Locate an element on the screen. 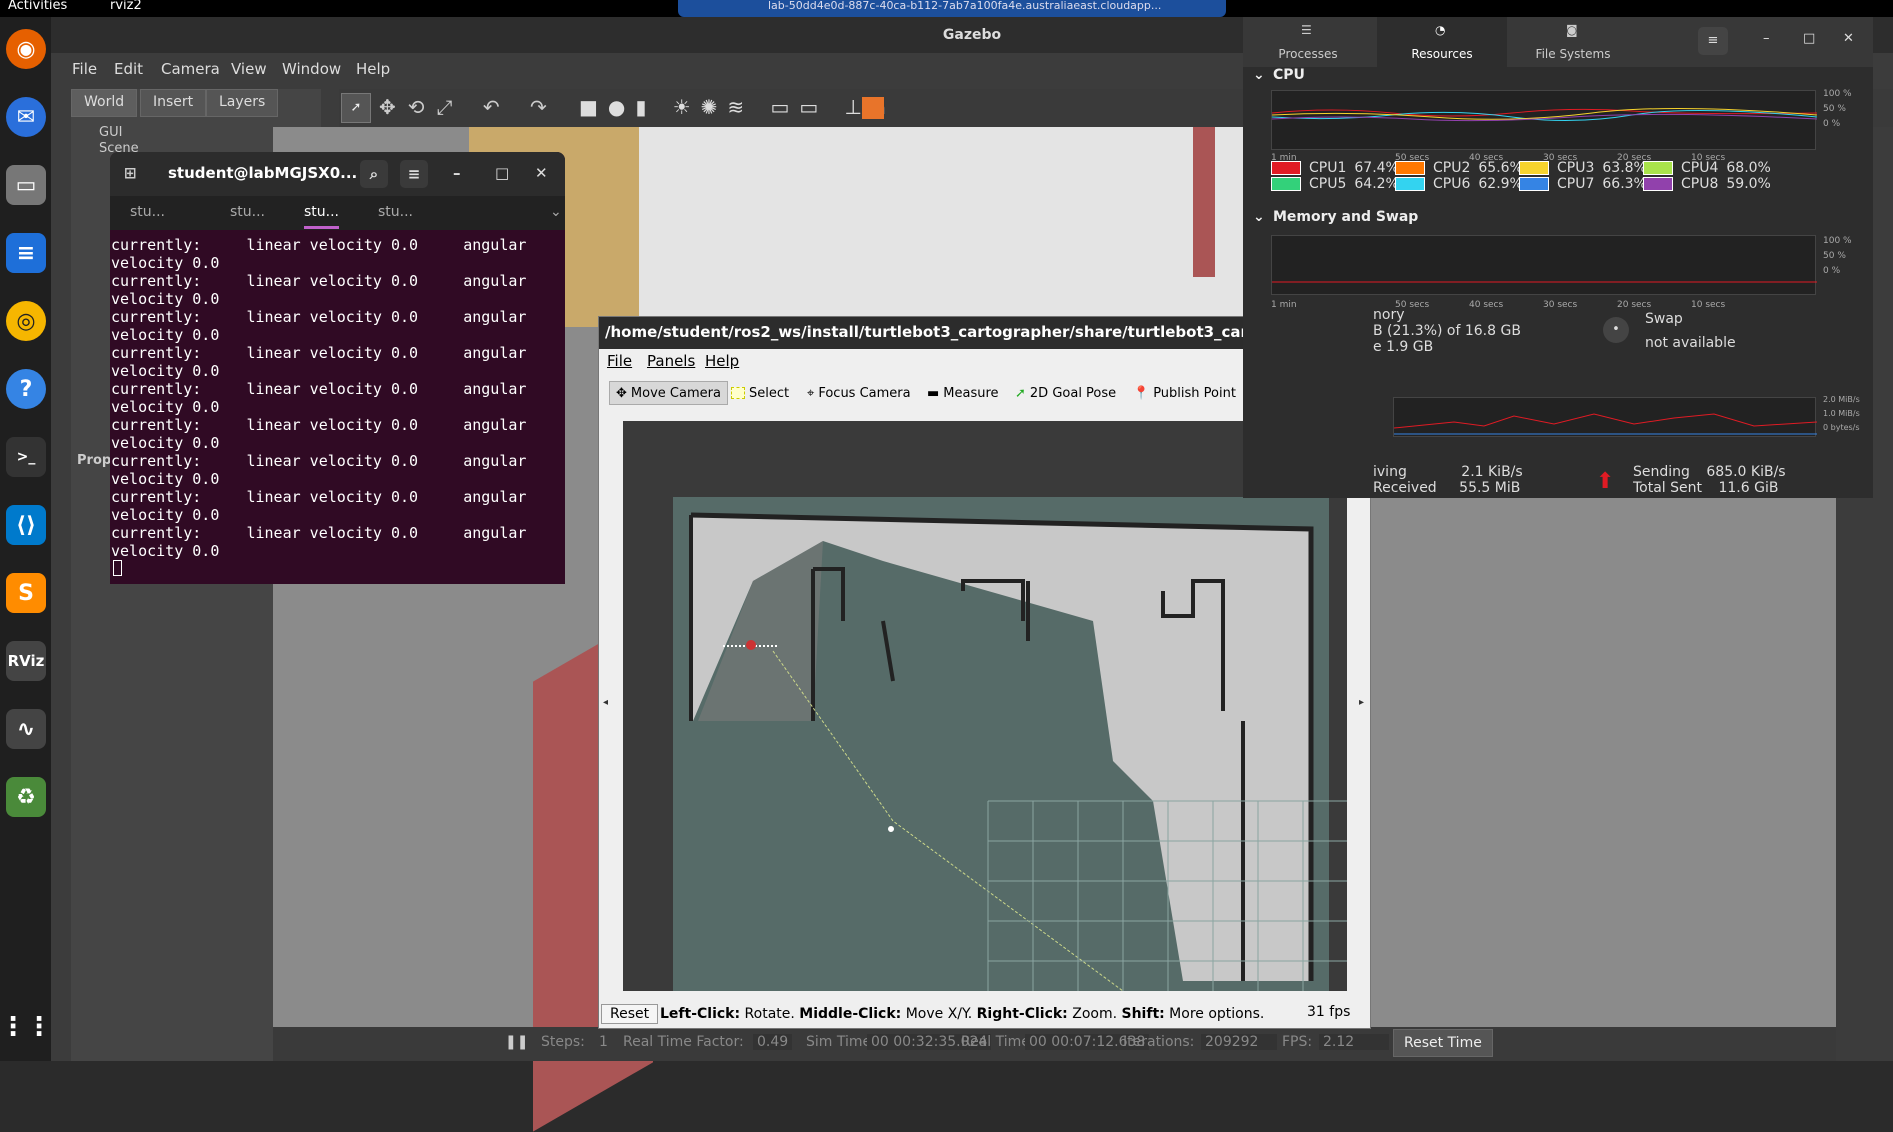 The height and width of the screenshot is (1132, 1893). gz-menu-window: Window is located at coordinates (311, 69).